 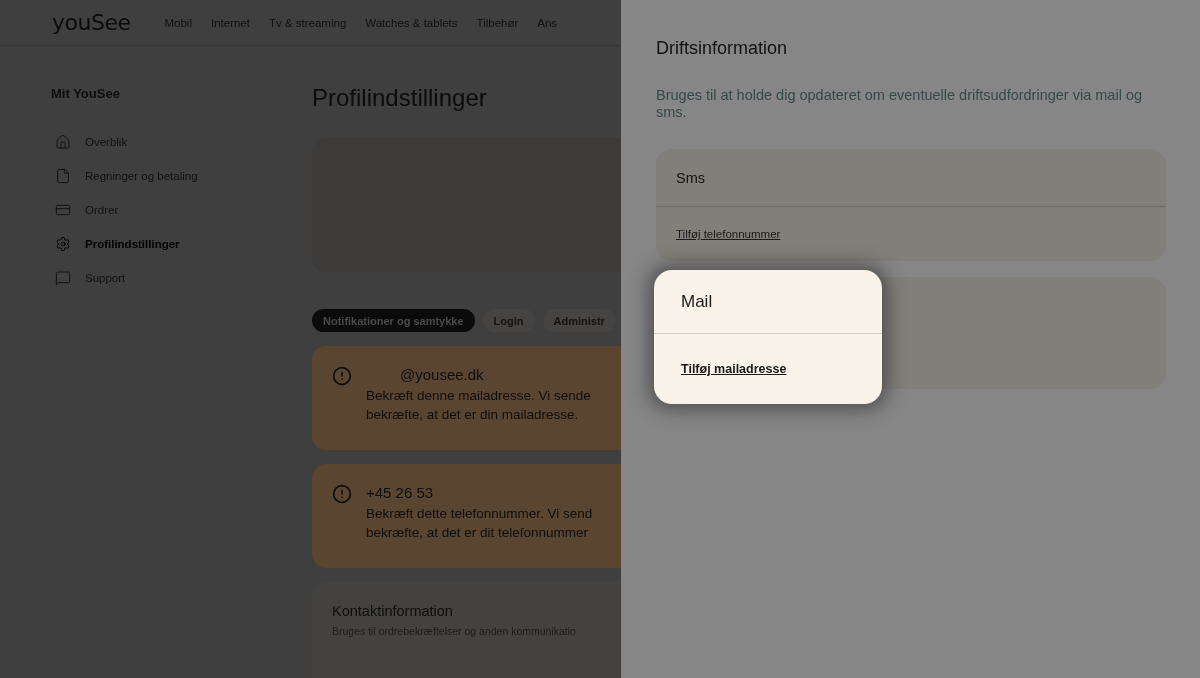 I want to click on chat-bubble-icon, so click(x=63, y=278).